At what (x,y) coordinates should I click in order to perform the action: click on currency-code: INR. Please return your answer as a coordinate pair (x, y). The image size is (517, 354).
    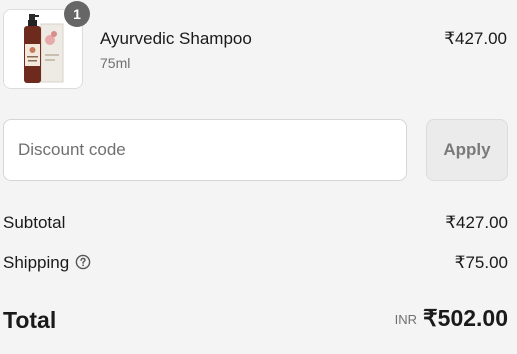
    Looking at the image, I should click on (406, 319).